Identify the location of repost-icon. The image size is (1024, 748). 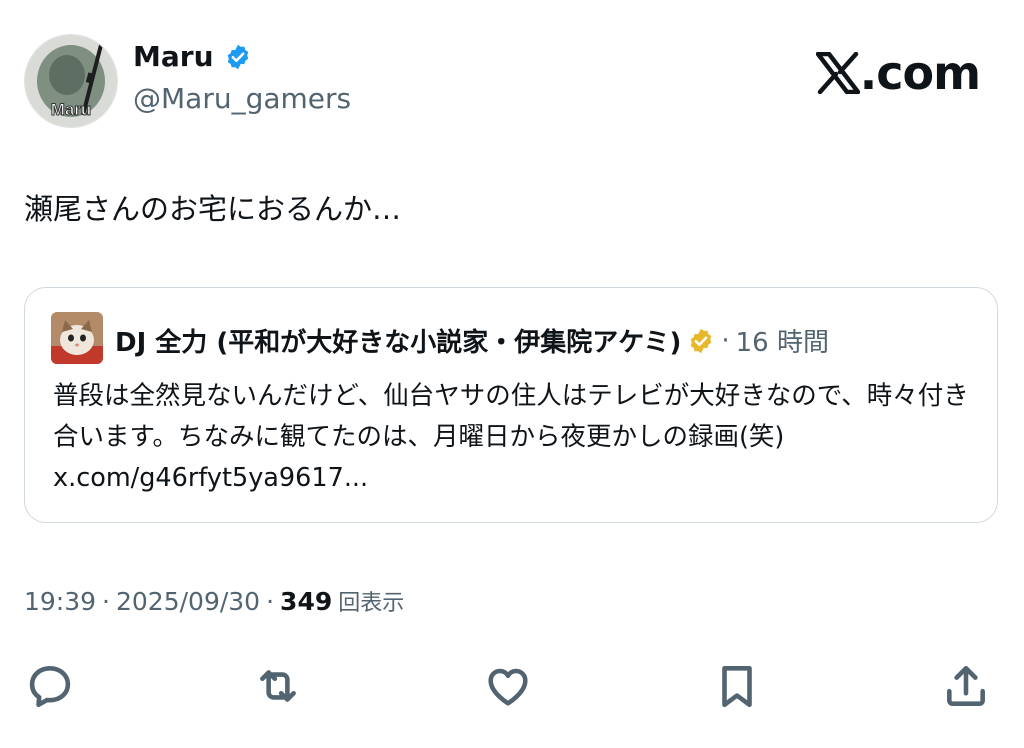
(278, 686).